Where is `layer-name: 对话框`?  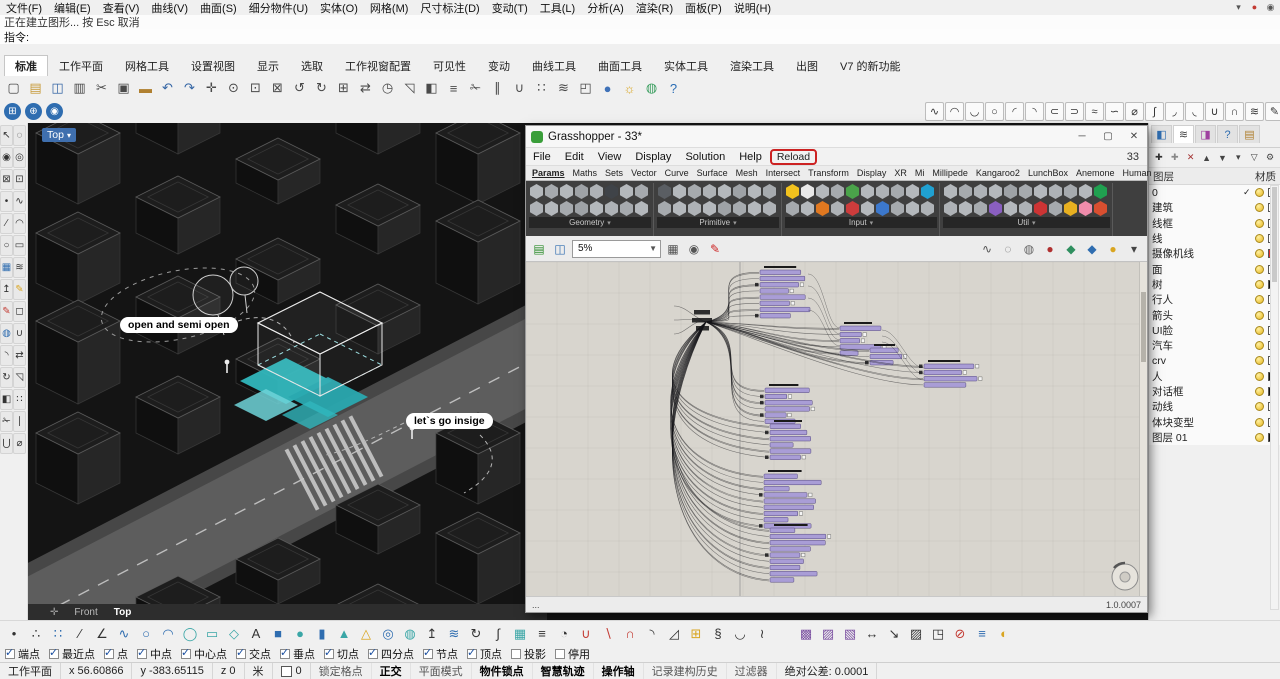
layer-name: 对话框 is located at coordinates (1197, 391).